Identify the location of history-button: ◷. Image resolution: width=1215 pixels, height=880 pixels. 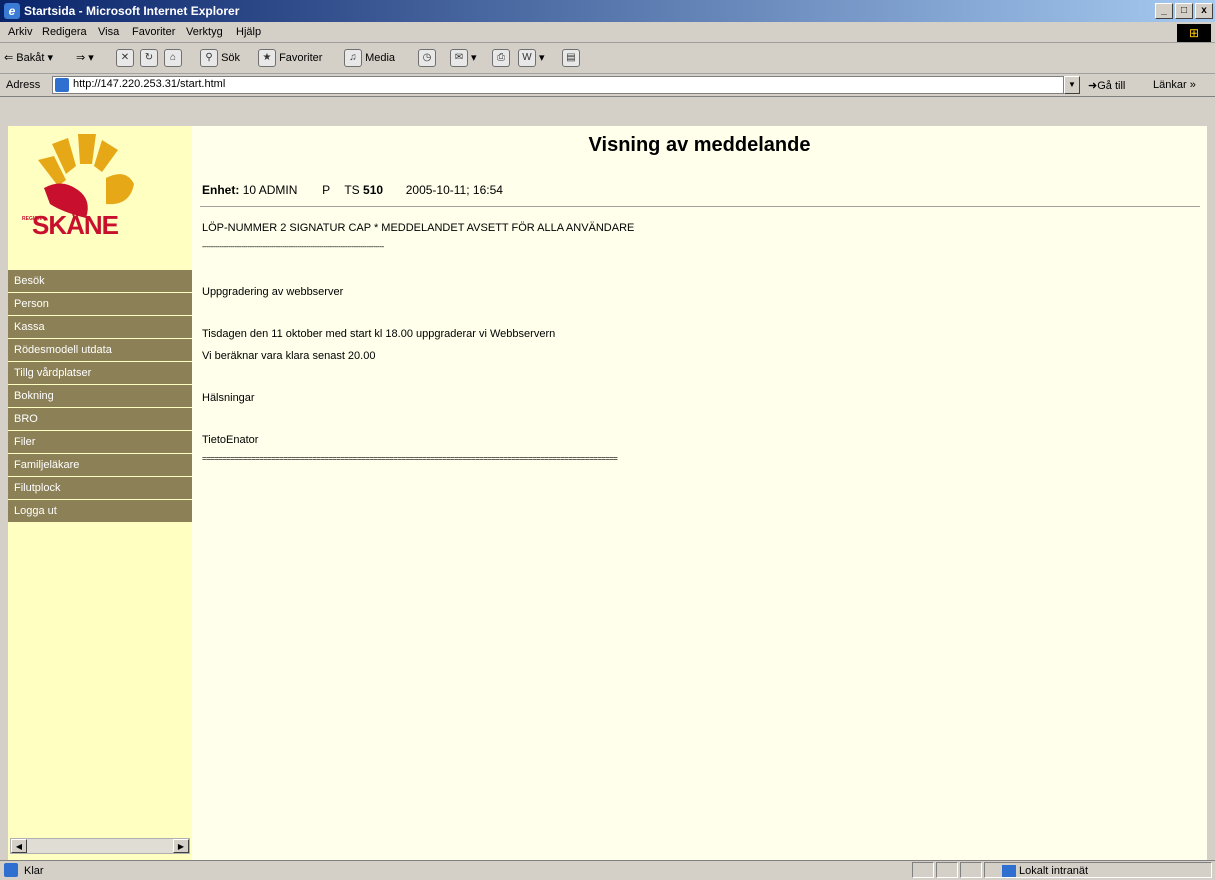
(427, 58).